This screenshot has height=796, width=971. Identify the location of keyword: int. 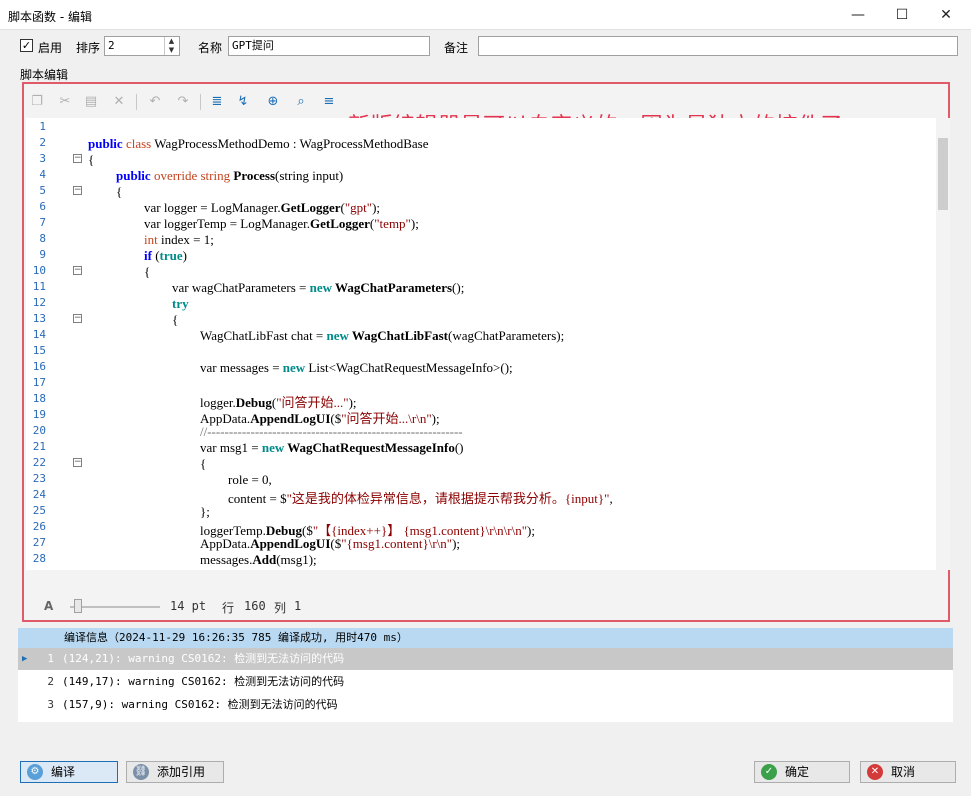
(151, 239).